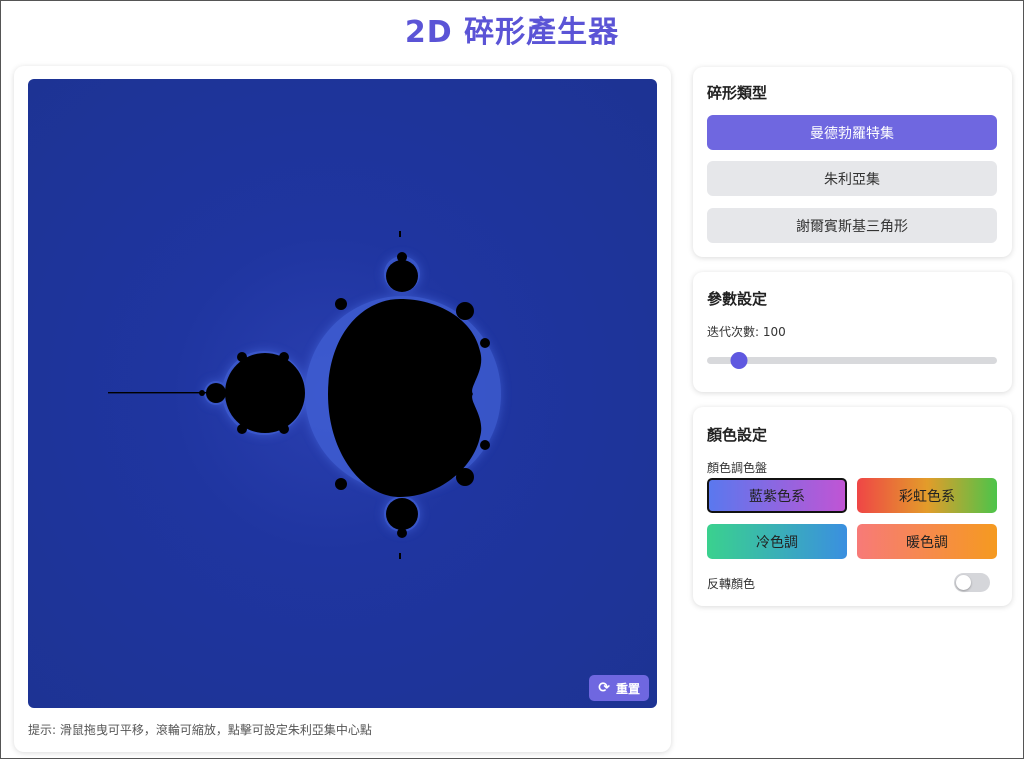 The height and width of the screenshot is (759, 1024). Describe the element at coordinates (737, 435) in the screenshot. I see `color-heading: 顏色設定` at that location.